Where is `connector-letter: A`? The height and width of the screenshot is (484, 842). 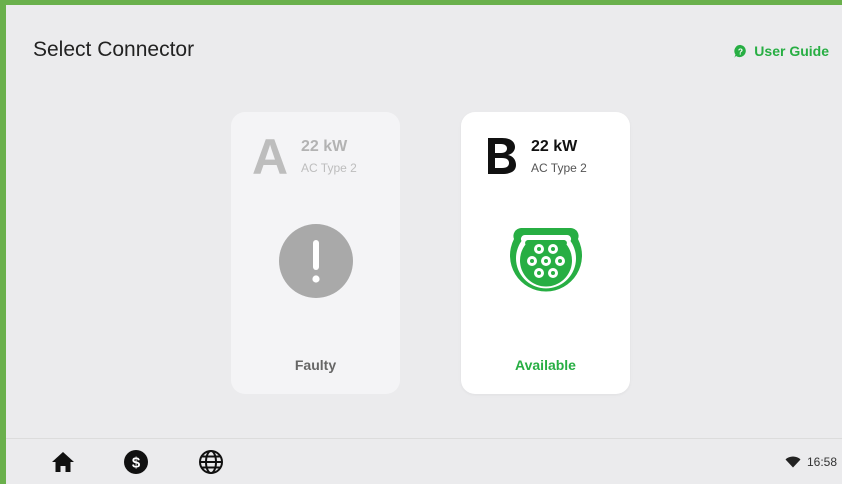
connector-letter: A is located at coordinates (270, 157).